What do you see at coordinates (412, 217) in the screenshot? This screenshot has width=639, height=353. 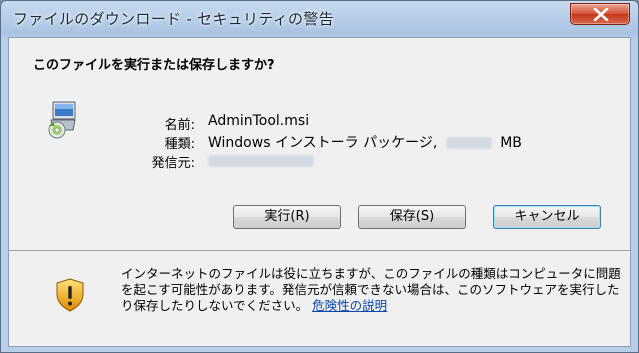 I see `save-button: 保存(S)` at bounding box center [412, 217].